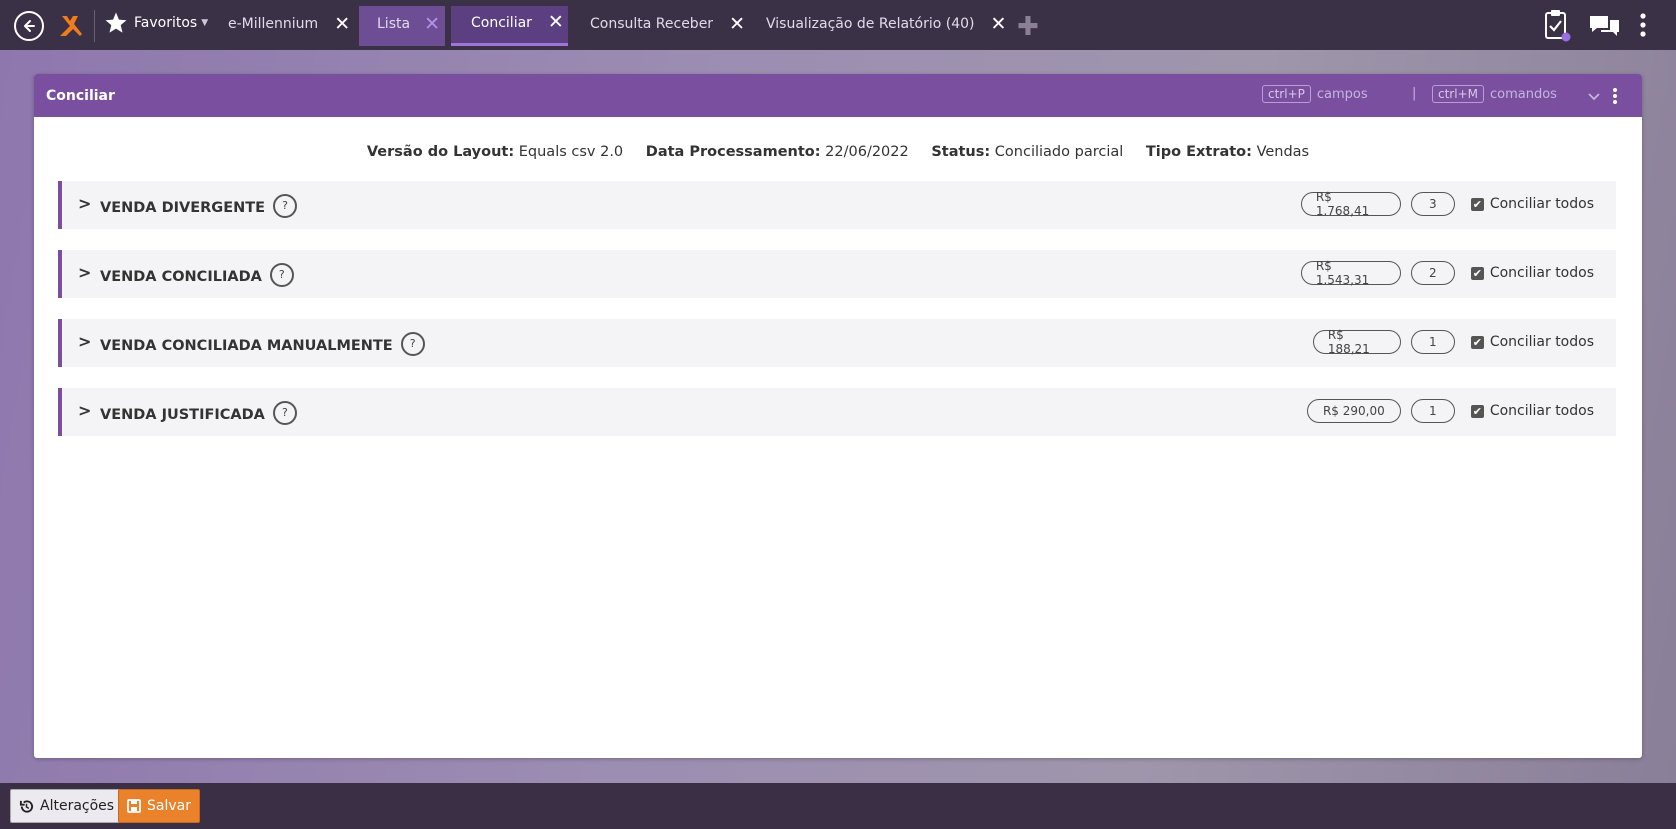  Describe the element at coordinates (1557, 27) in the screenshot. I see `clipboard-check-icon` at that location.